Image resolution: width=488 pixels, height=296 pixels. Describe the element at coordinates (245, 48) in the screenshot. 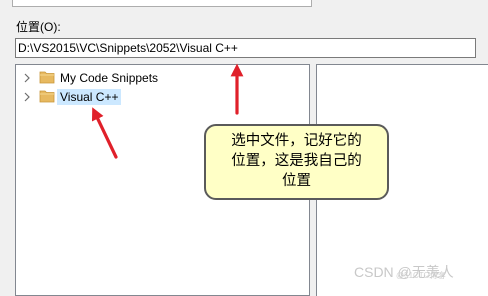

I see `location-path-field: D:\VS2015\VC\Snippets\2052\Visual C++` at that location.